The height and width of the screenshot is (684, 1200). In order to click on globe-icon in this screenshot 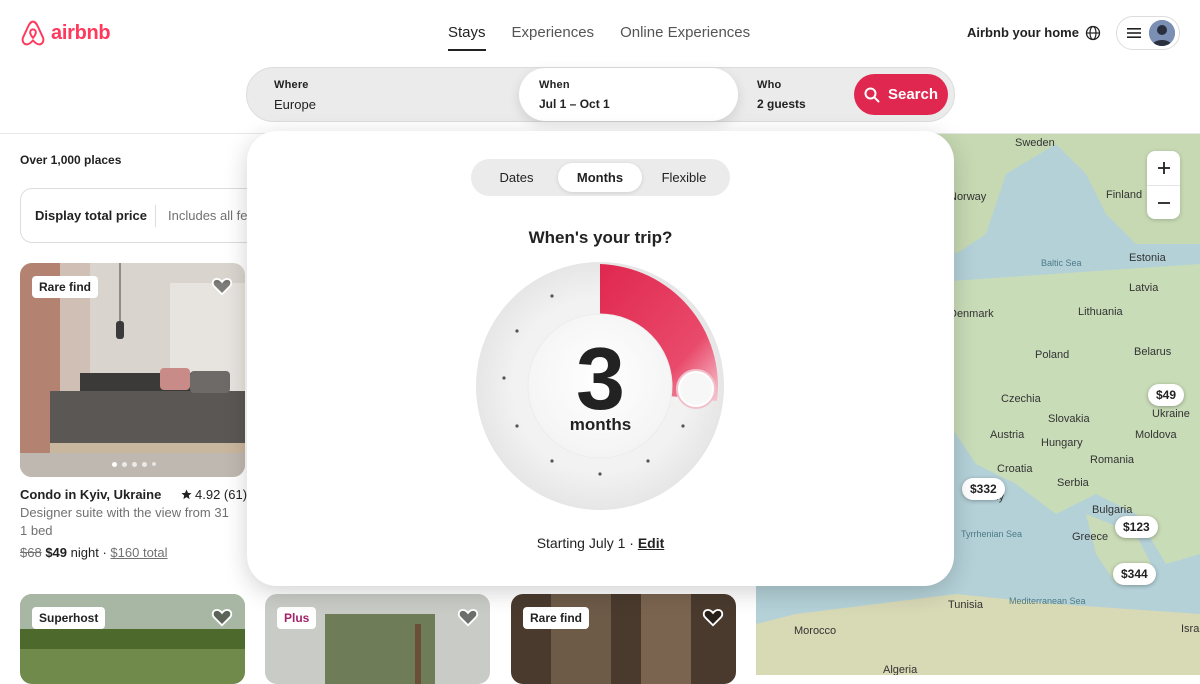, I will do `click(1093, 33)`.